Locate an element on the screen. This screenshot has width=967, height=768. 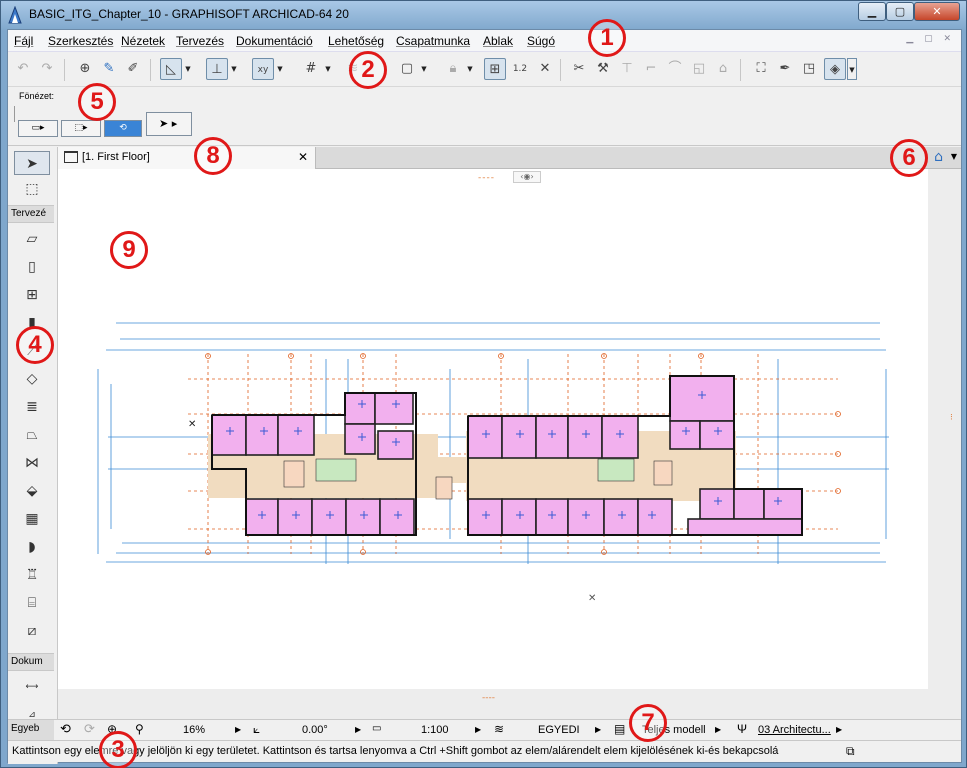
marquee-icon: ⛶ is located at coordinates (761, 69).